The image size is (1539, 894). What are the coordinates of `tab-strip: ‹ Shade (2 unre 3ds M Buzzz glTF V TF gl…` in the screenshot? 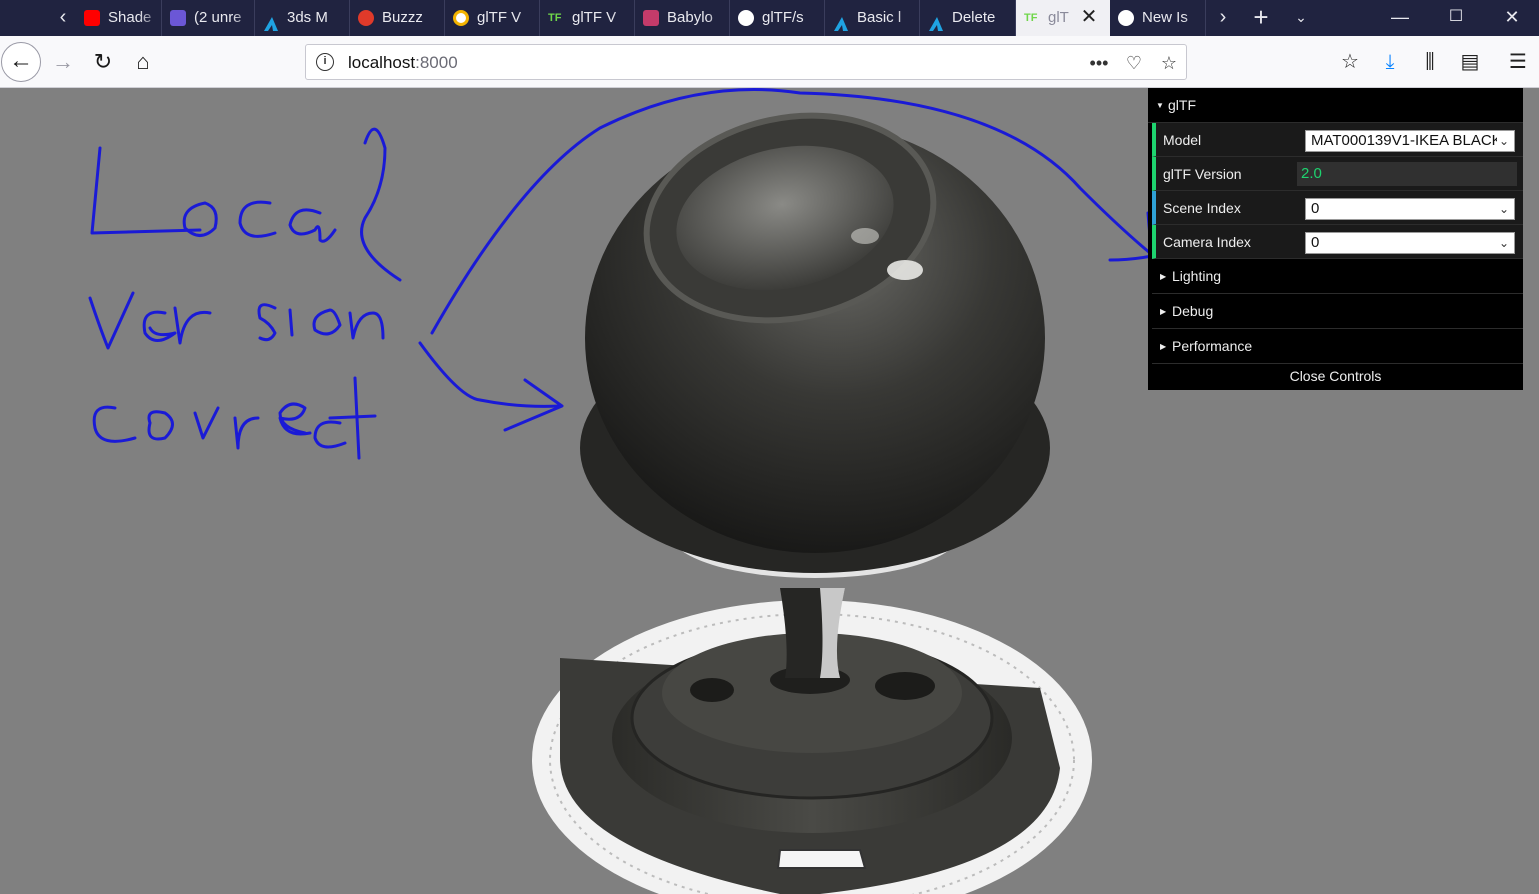 It's located at (769, 18).